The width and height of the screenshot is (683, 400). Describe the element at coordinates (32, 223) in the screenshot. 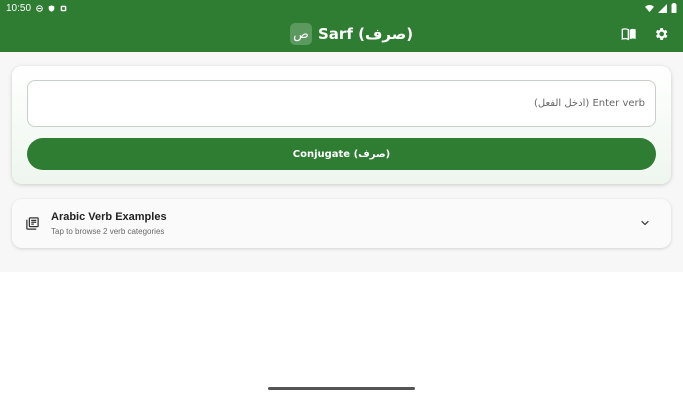

I see `library-books-icon` at that location.